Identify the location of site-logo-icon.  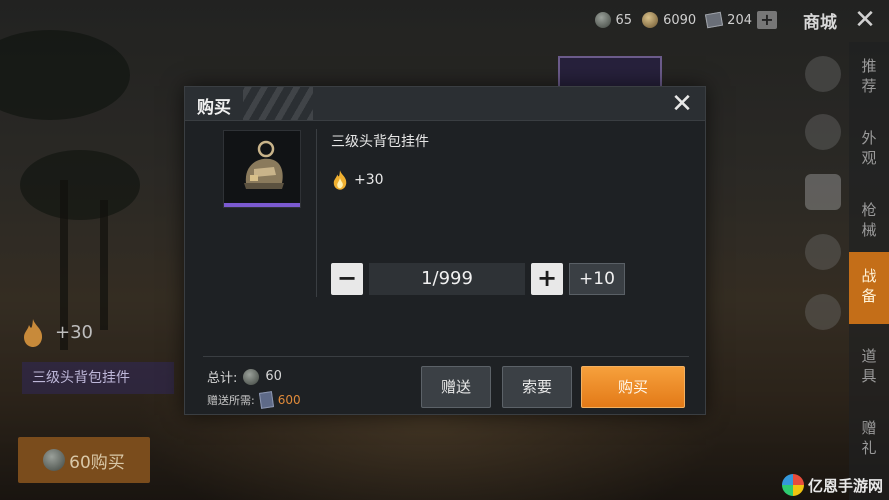
(792, 485).